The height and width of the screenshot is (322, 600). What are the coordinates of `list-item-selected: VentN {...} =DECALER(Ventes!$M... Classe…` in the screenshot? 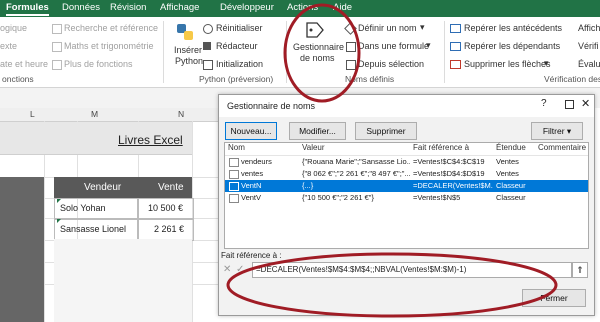 It's located at (406, 186).